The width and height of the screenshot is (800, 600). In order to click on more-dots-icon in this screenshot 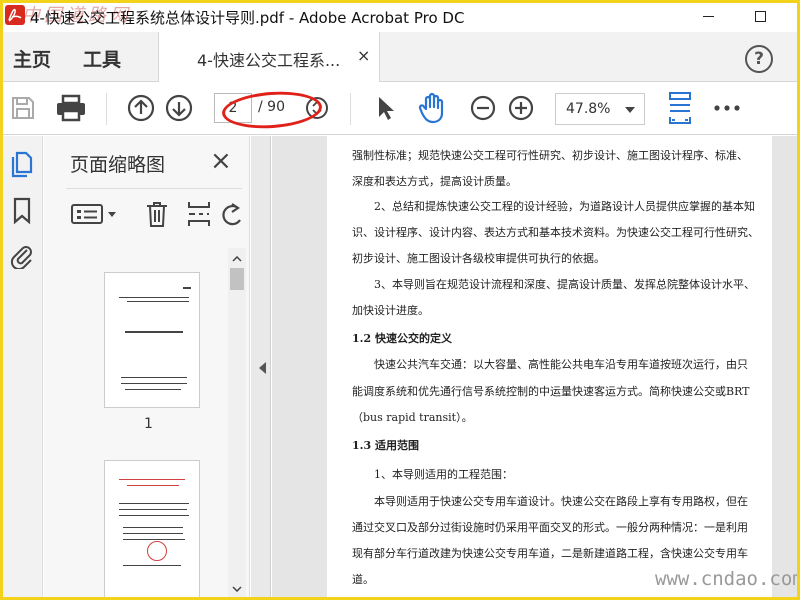, I will do `click(727, 108)`.